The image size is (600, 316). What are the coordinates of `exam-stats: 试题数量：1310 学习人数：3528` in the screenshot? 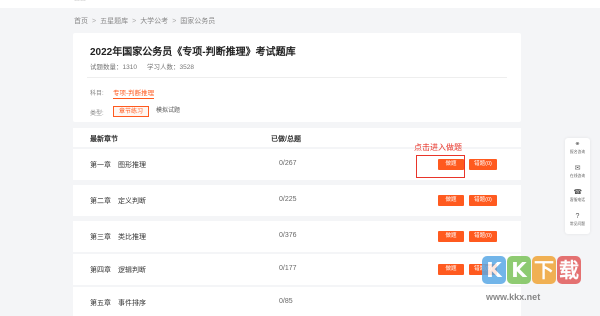 It's located at (142, 66).